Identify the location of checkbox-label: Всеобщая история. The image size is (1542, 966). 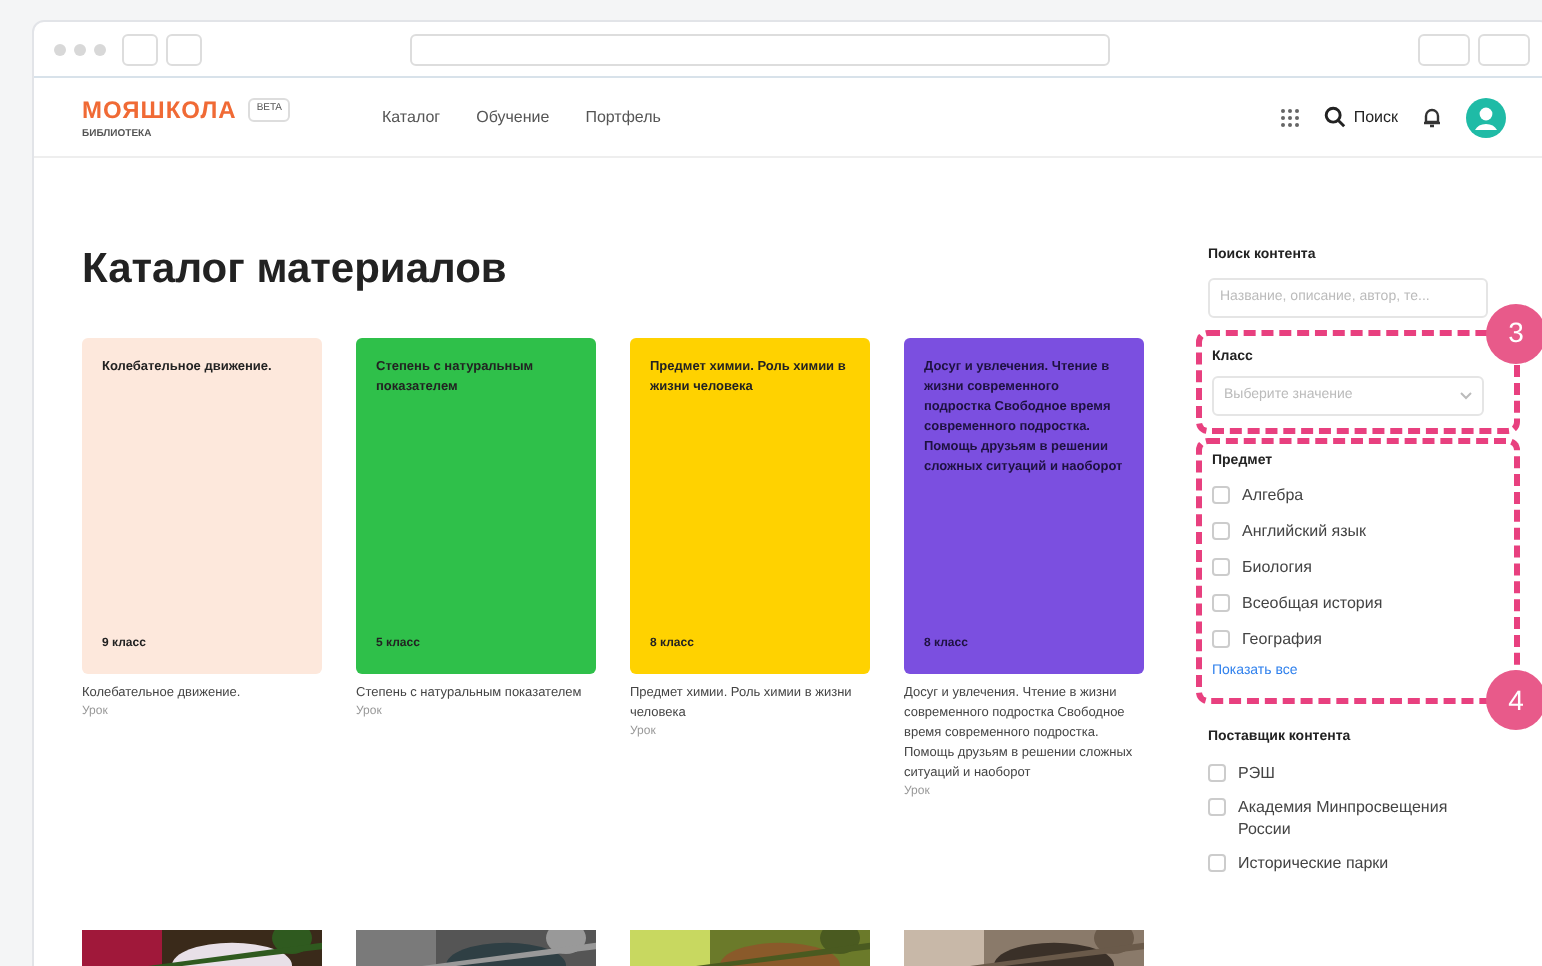
(1312, 602).